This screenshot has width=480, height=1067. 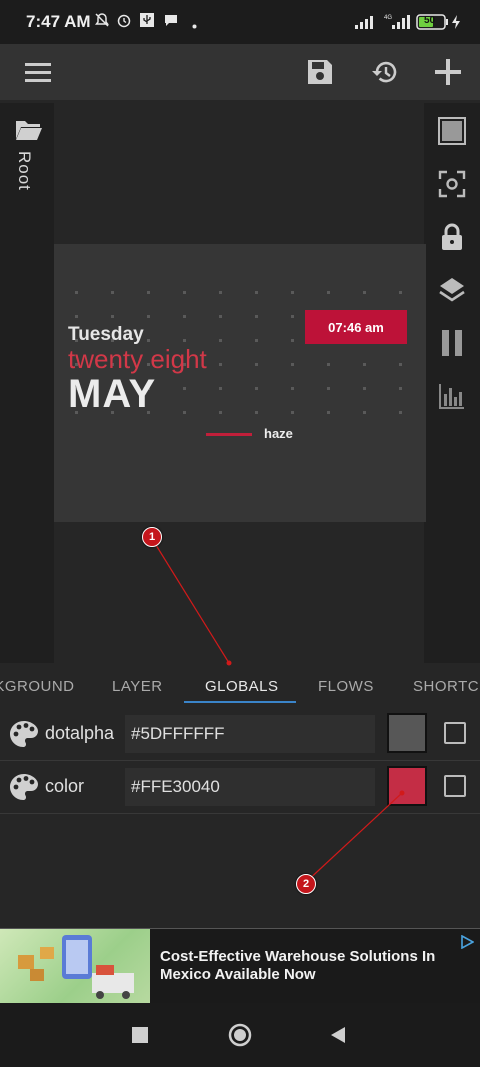 I want to click on preview-haze: haze, so click(x=278, y=433).